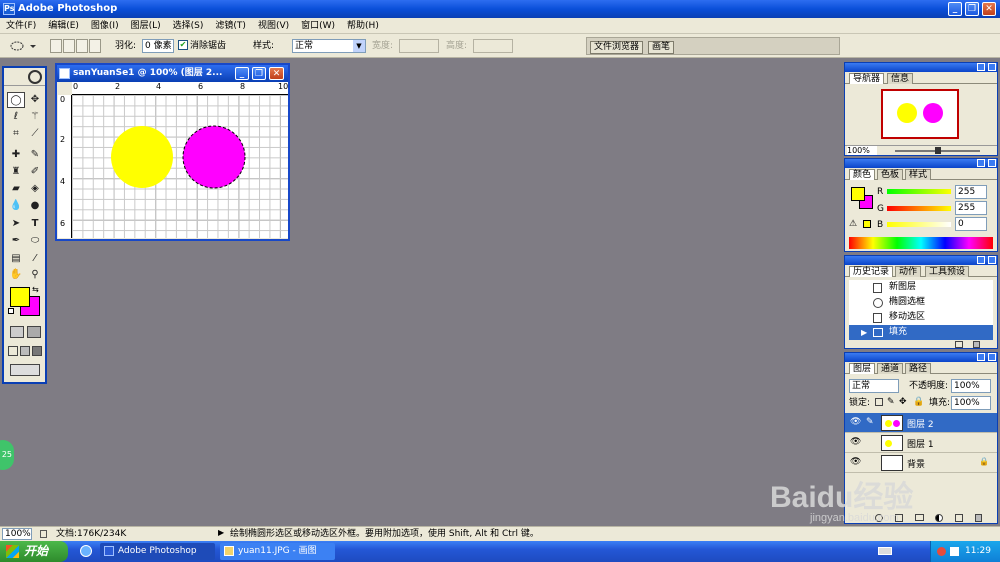 The image size is (1000, 562). What do you see at coordinates (955, 9) in the screenshot?
I see `minimize-button: _` at bounding box center [955, 9].